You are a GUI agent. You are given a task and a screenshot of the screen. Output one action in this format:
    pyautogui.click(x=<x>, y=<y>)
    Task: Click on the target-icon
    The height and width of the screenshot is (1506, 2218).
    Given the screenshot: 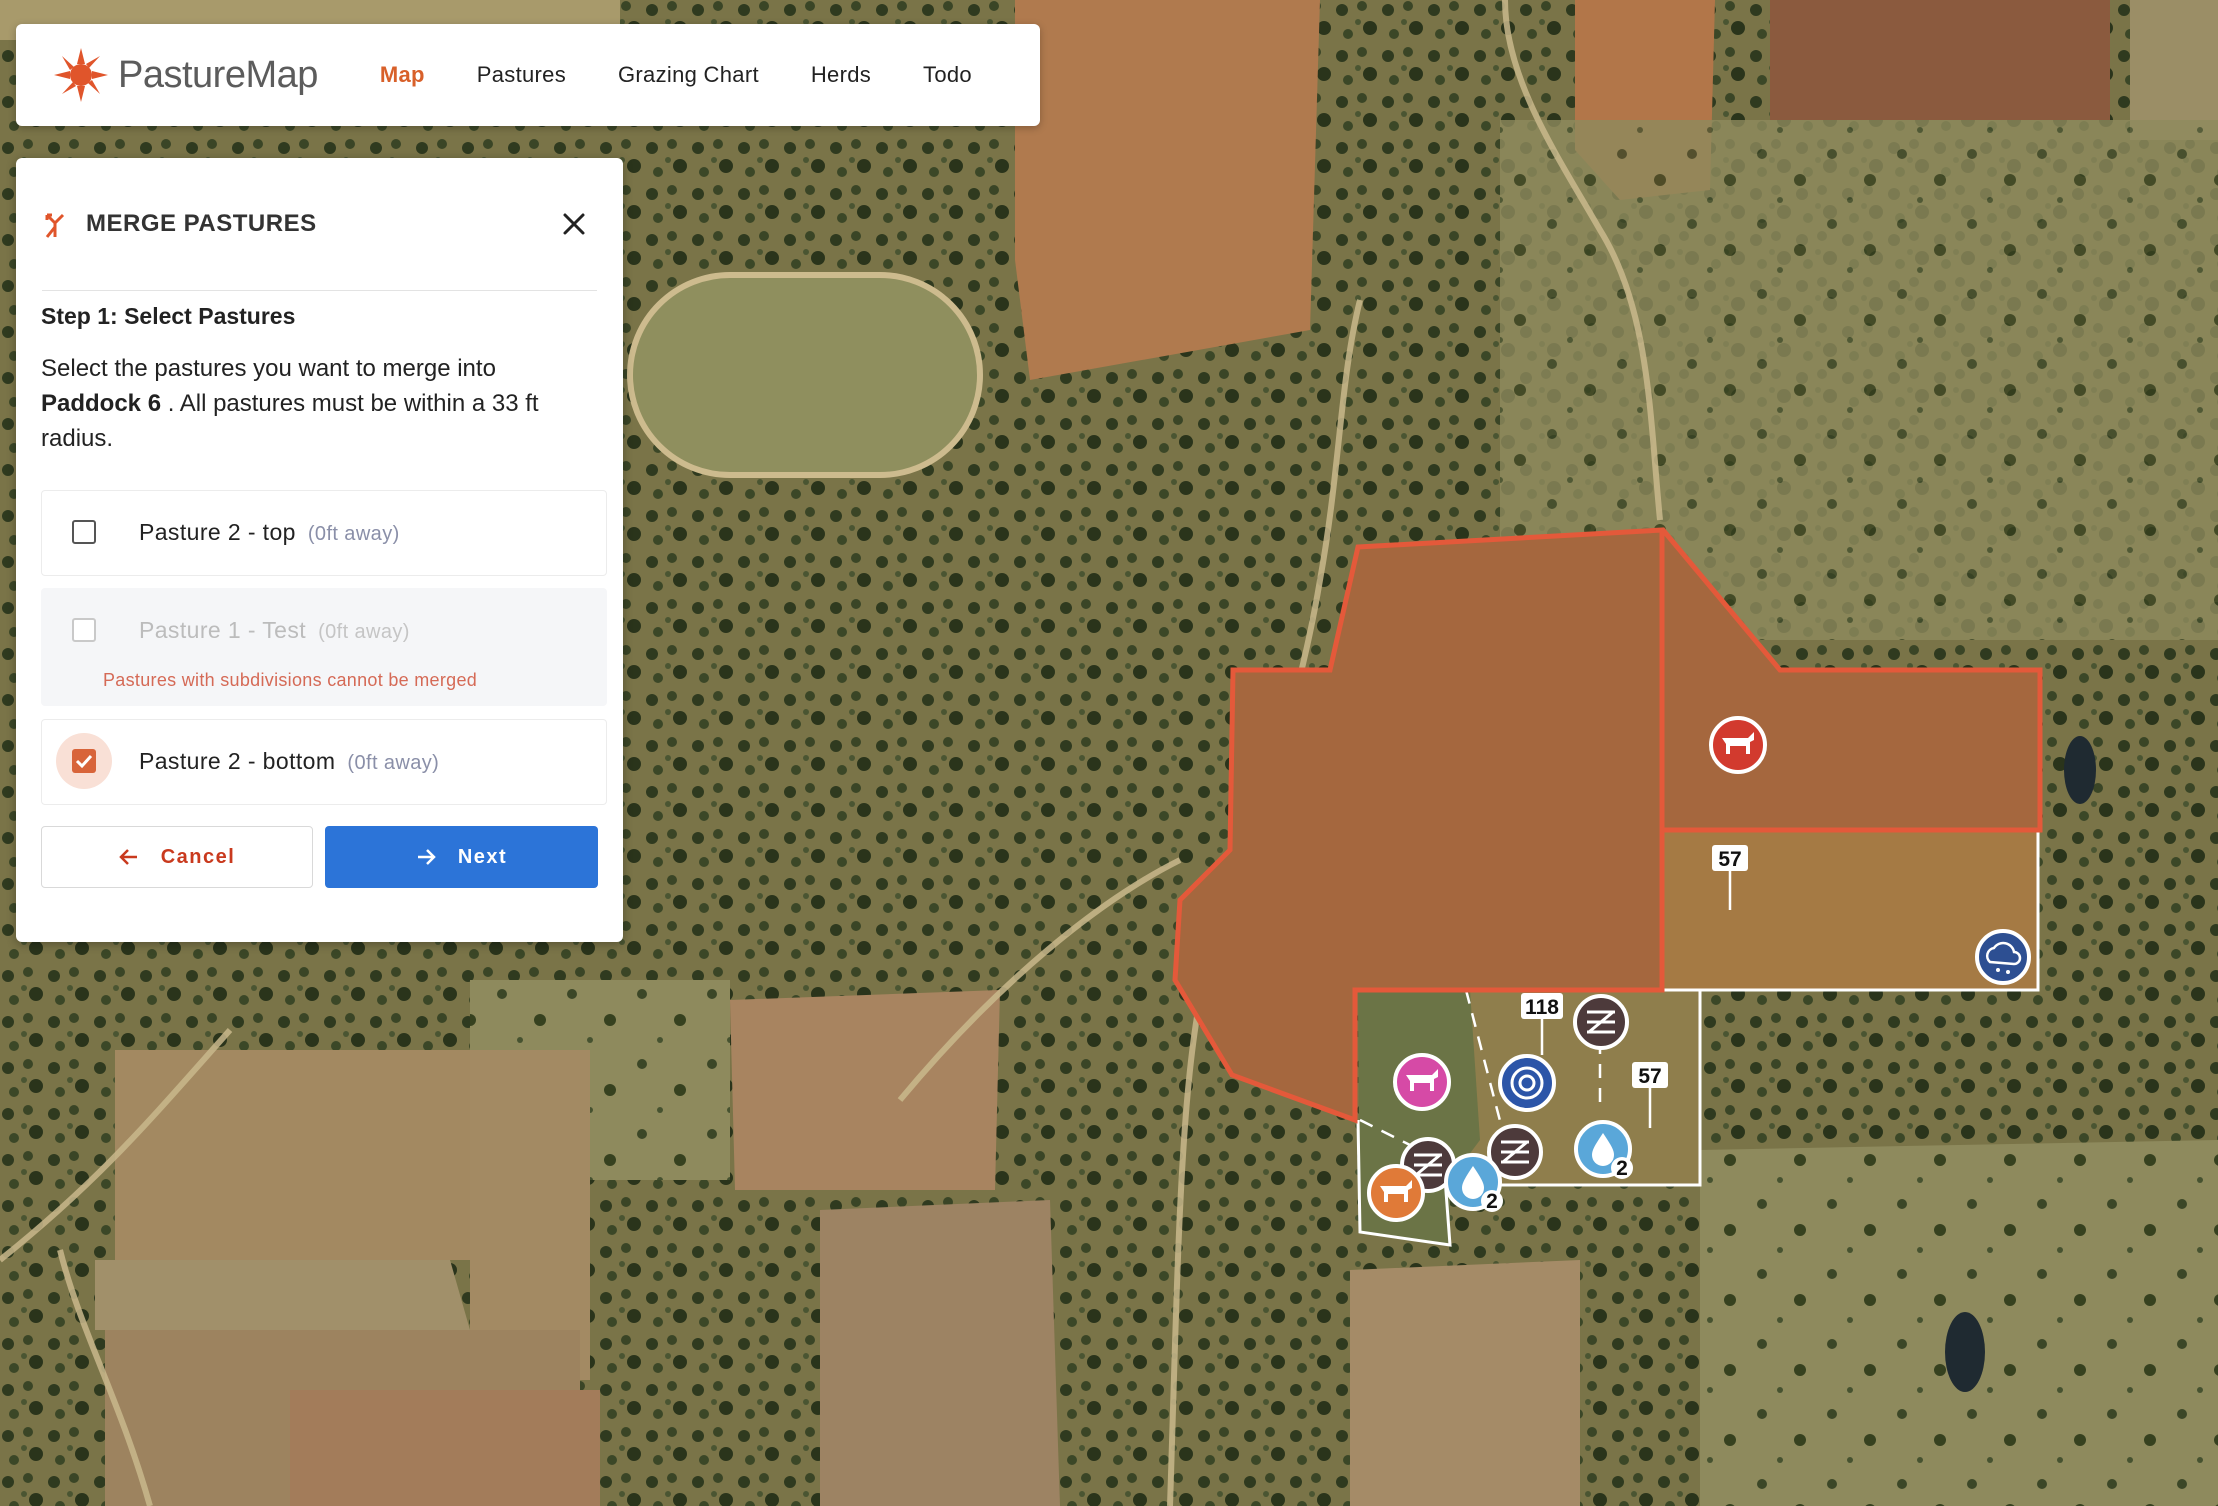 What is the action you would take?
    pyautogui.click(x=1527, y=1083)
    